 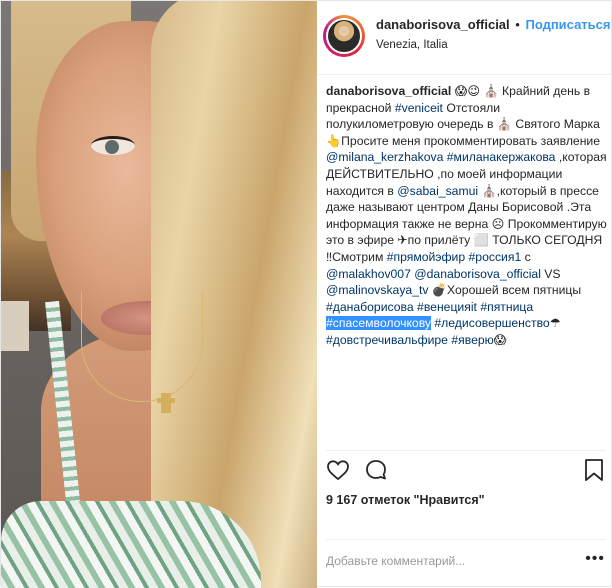 I want to click on caption-text: 😱, so click(x=500, y=339).